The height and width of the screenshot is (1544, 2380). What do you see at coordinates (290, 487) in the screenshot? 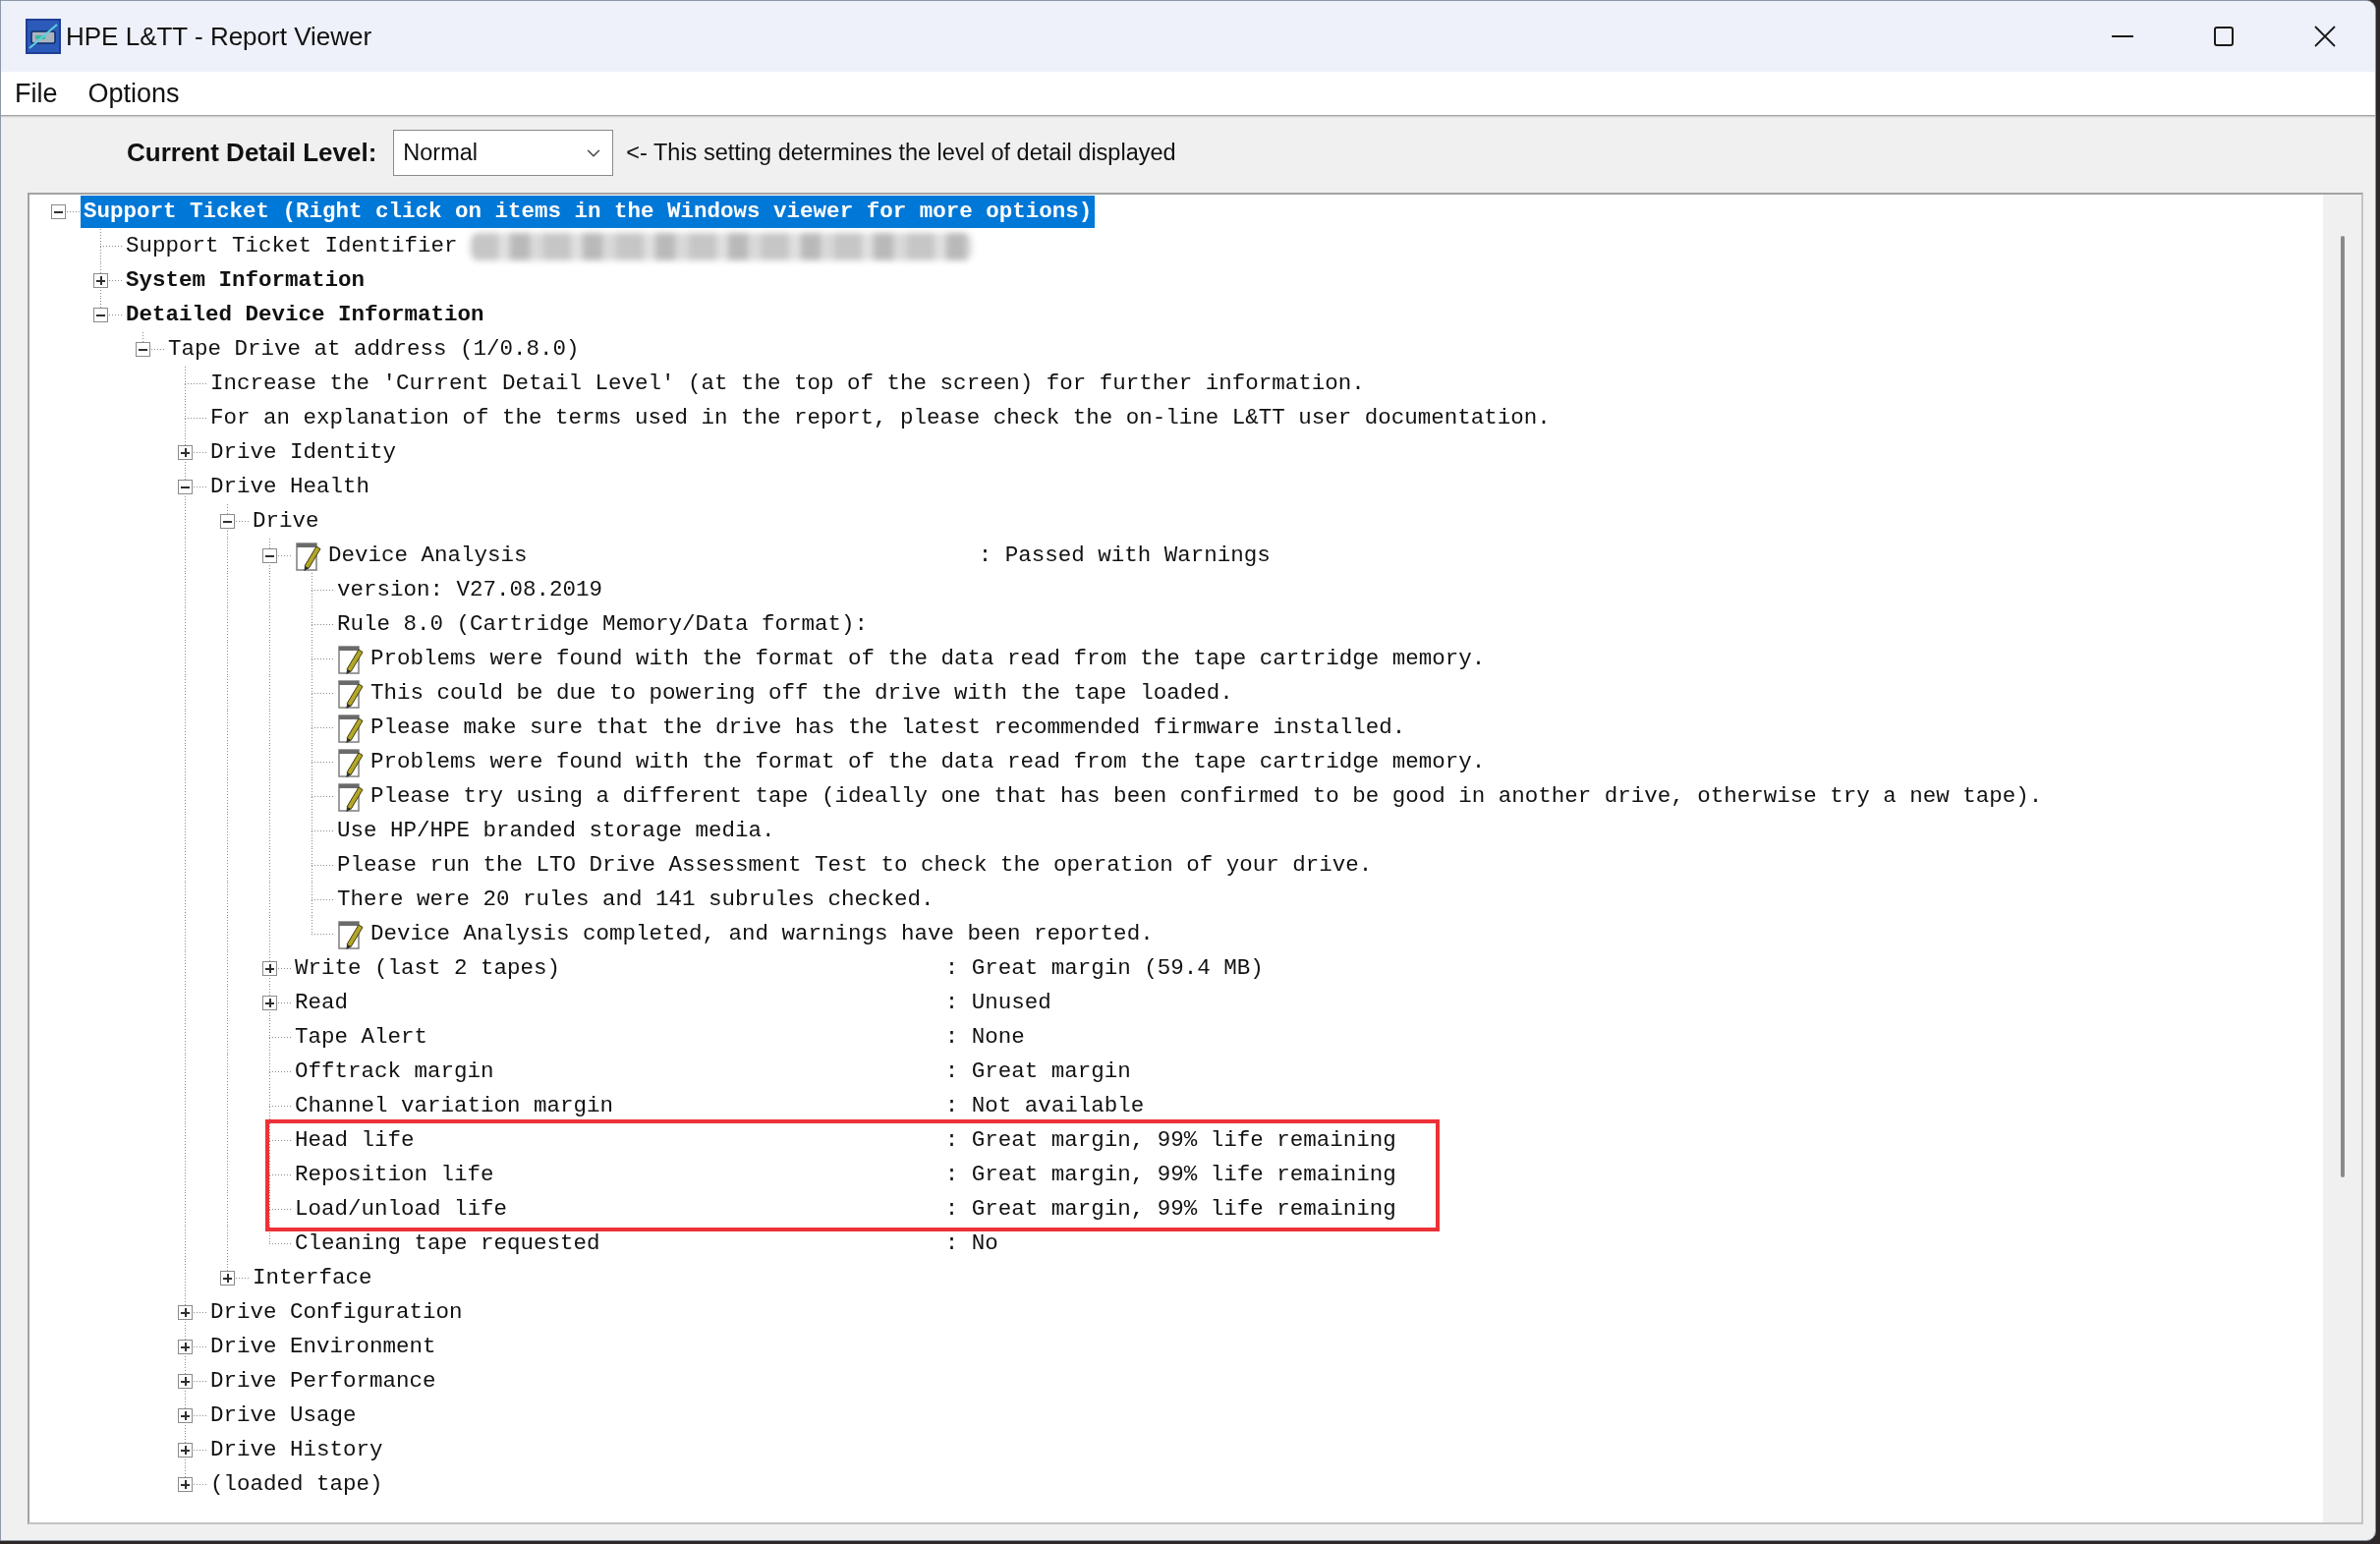
I see `tree-item: Drive Health` at bounding box center [290, 487].